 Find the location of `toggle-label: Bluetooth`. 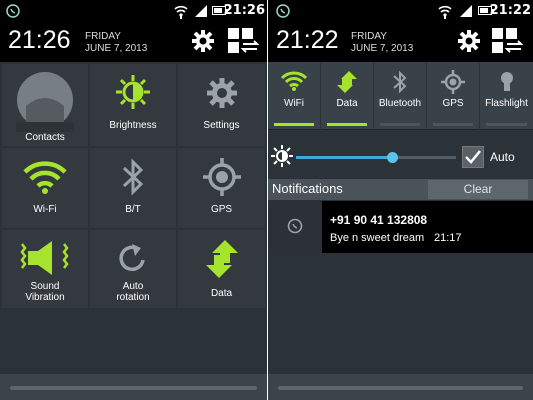

toggle-label: Bluetooth is located at coordinates (400, 103).